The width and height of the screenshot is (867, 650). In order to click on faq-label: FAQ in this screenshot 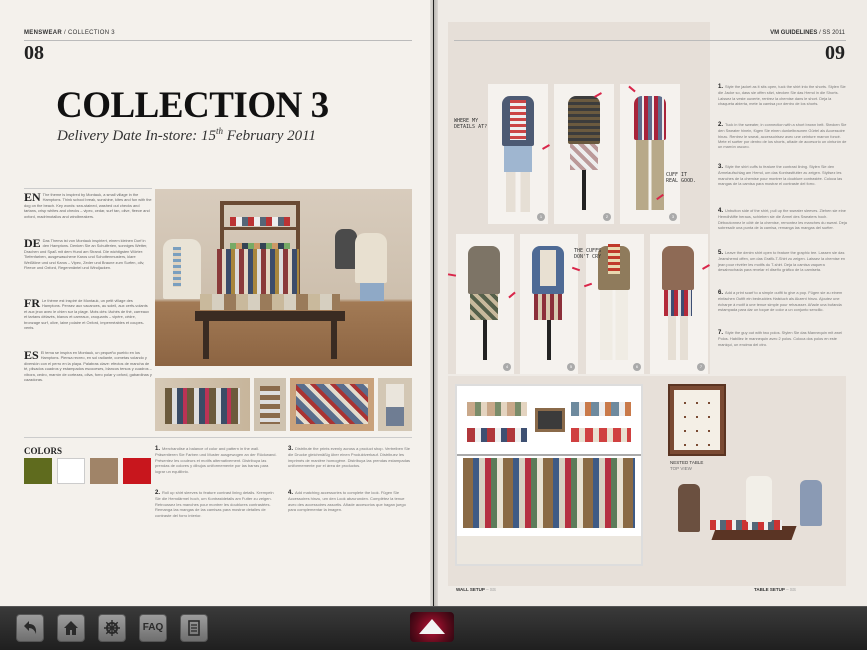, I will do `click(153, 627)`.